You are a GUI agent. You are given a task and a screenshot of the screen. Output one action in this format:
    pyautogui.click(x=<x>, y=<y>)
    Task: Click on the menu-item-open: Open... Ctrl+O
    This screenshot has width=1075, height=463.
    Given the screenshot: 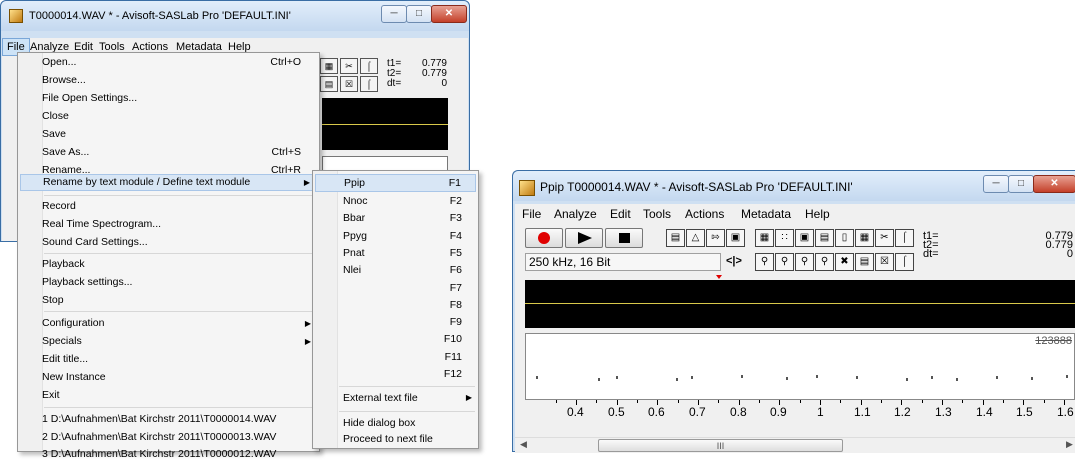 What is the action you would take?
    pyautogui.click(x=168, y=62)
    